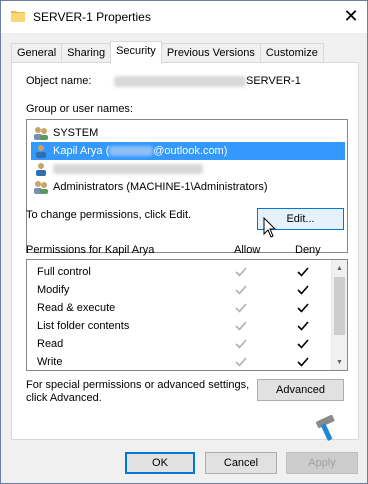 The width and height of the screenshot is (368, 484). I want to click on tab-previous-versions: Previous Versions, so click(210, 53).